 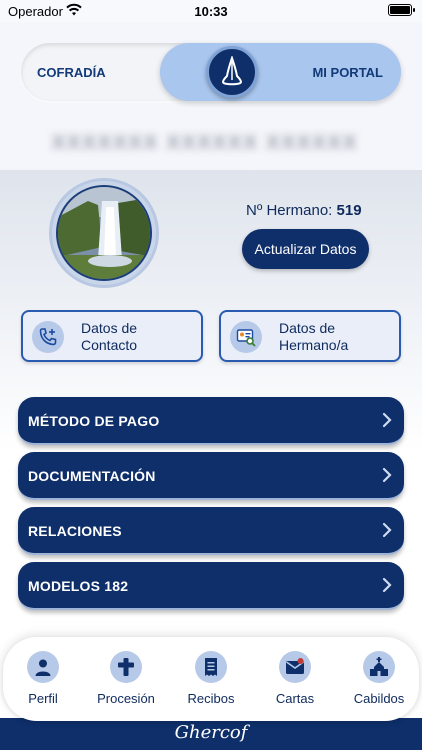 What do you see at coordinates (347, 72) in the screenshot?
I see `toggle-option-mi-portal: MI PORTAL` at bounding box center [347, 72].